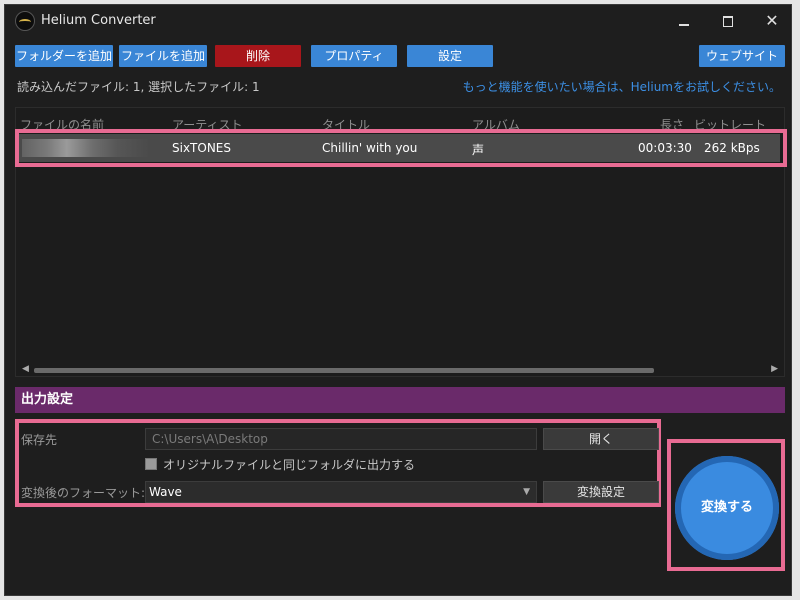 This screenshot has height=600, width=800. Describe the element at coordinates (774, 369) in the screenshot. I see `scroll-right-icon: ▶` at that location.